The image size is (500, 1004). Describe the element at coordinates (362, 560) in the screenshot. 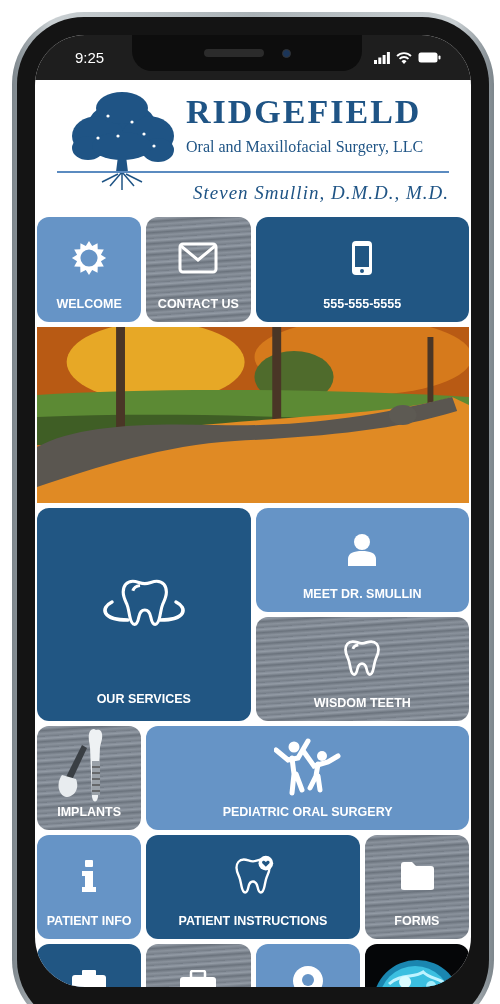

I see `menu-tile: MEET DR. SMULLIN` at that location.